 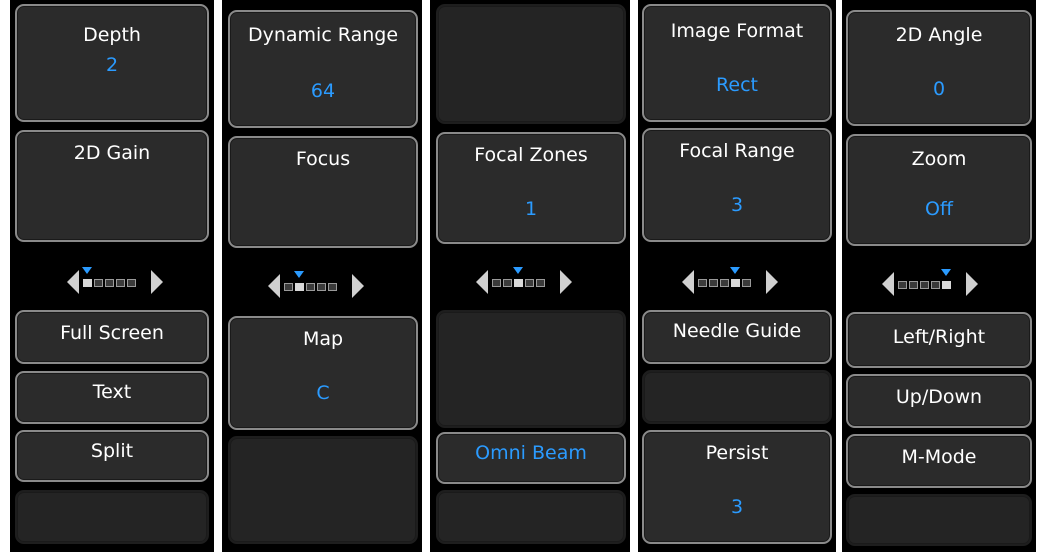 What do you see at coordinates (112, 451) in the screenshot?
I see `split-label: Split` at bounding box center [112, 451].